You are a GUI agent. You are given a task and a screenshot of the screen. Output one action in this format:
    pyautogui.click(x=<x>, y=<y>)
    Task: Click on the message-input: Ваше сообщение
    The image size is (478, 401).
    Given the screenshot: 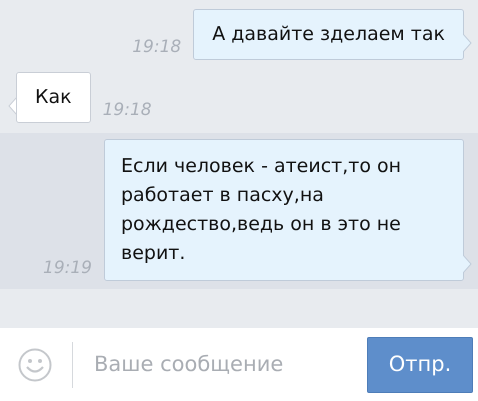 What is the action you would take?
    pyautogui.click(x=230, y=364)
    